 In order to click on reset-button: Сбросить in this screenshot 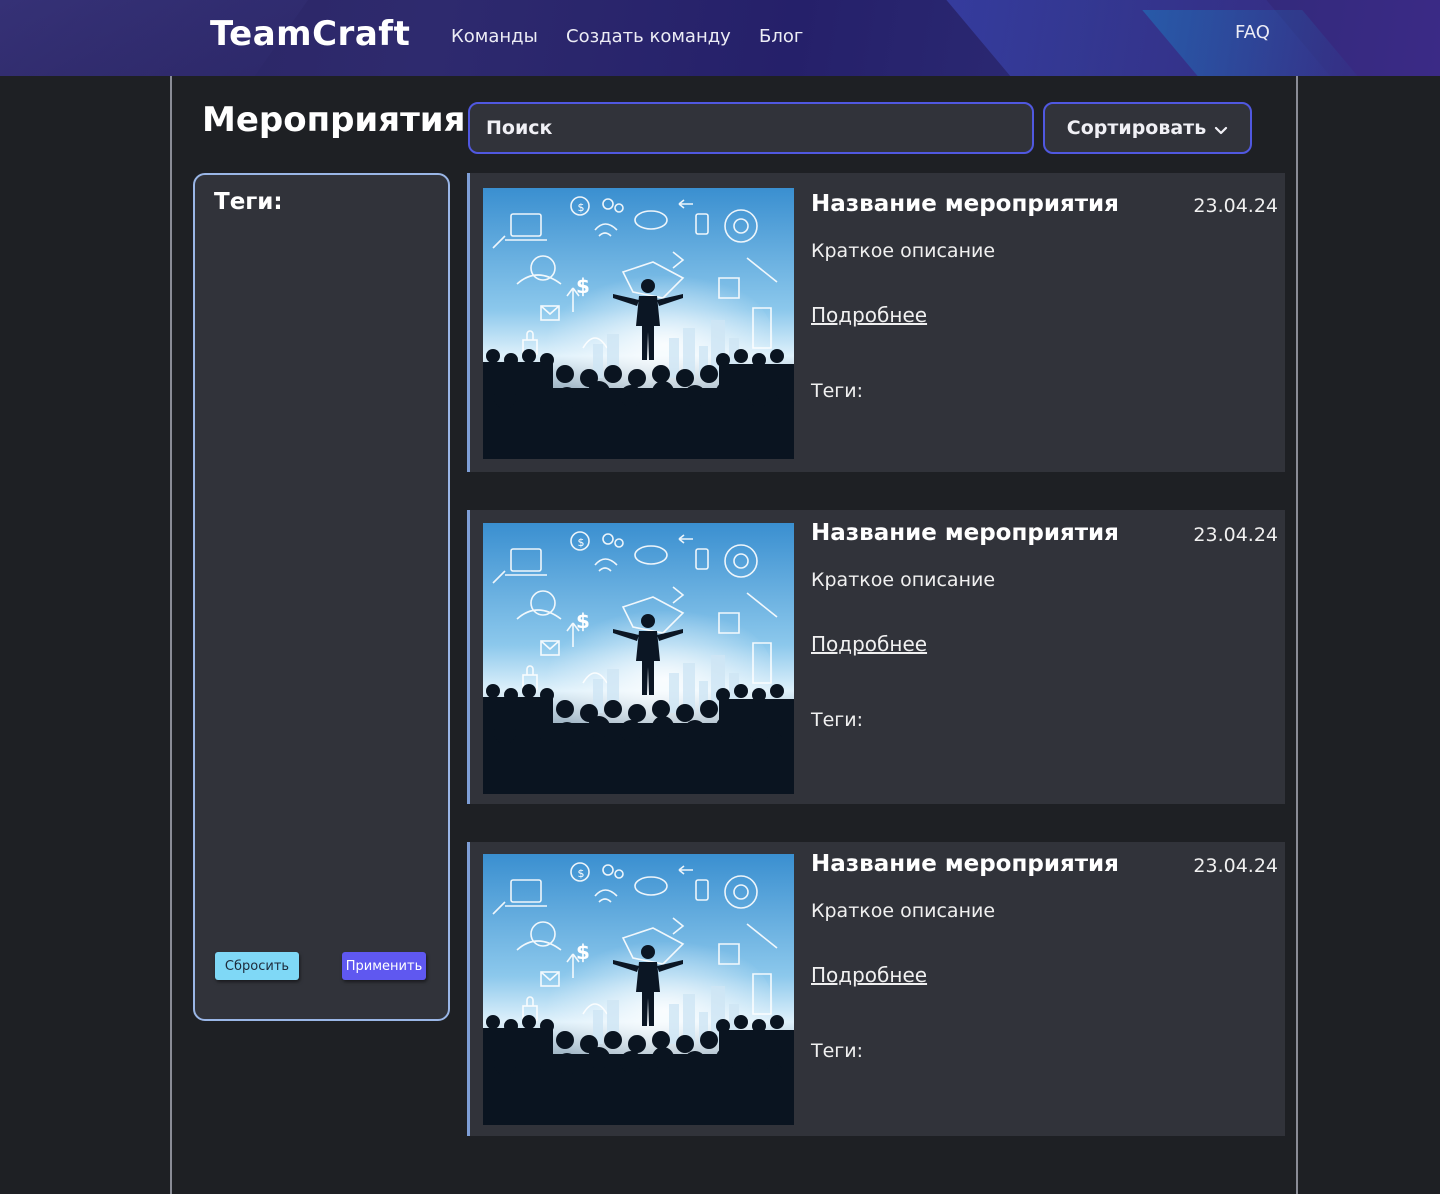, I will do `click(257, 966)`.